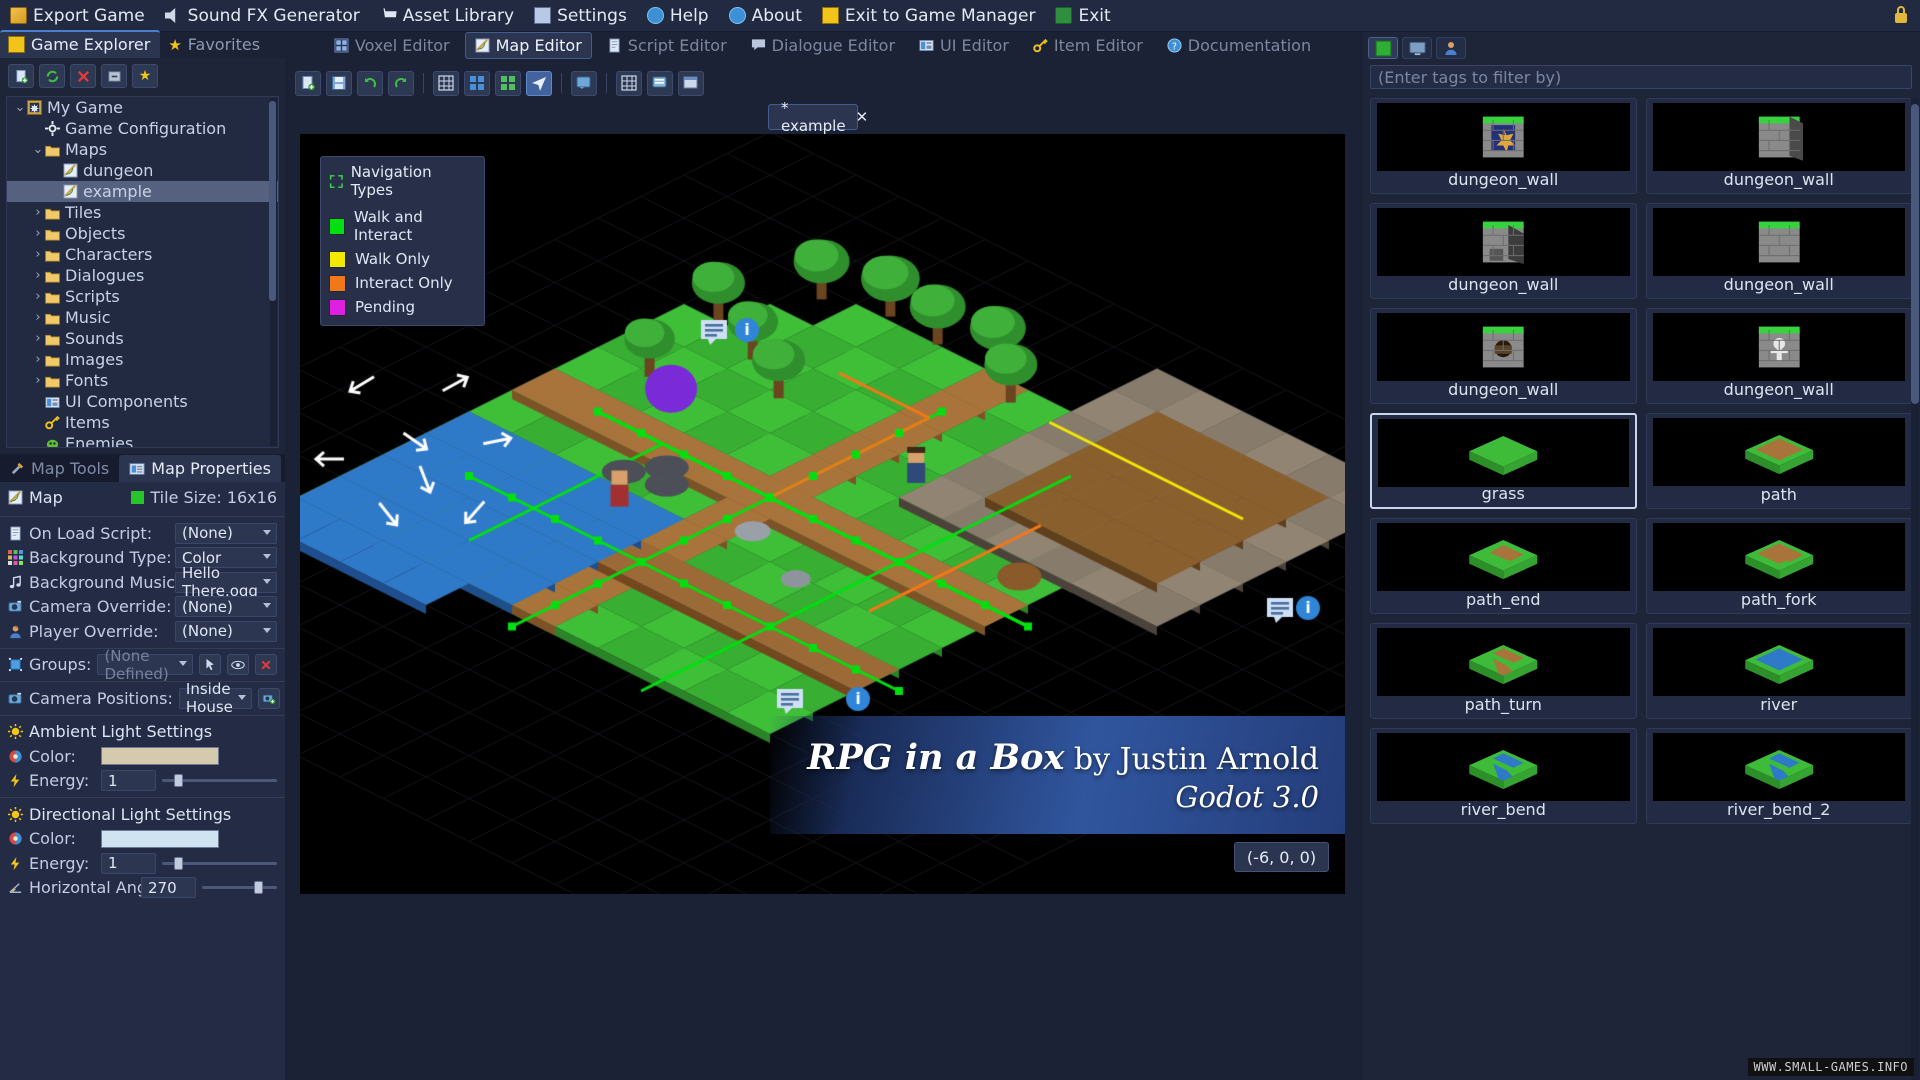  I want to click on characters-tab, so click(1451, 48).